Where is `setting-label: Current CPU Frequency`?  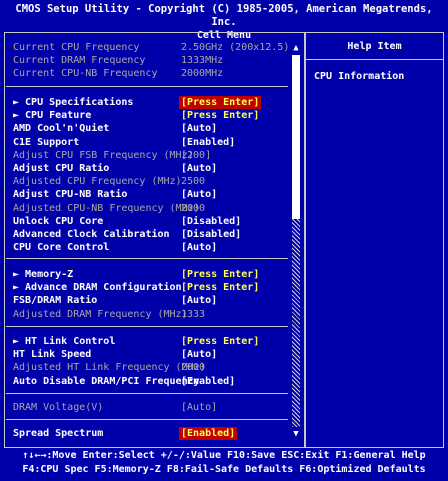
setting-label: Current CPU Frequency is located at coordinates (76, 47).